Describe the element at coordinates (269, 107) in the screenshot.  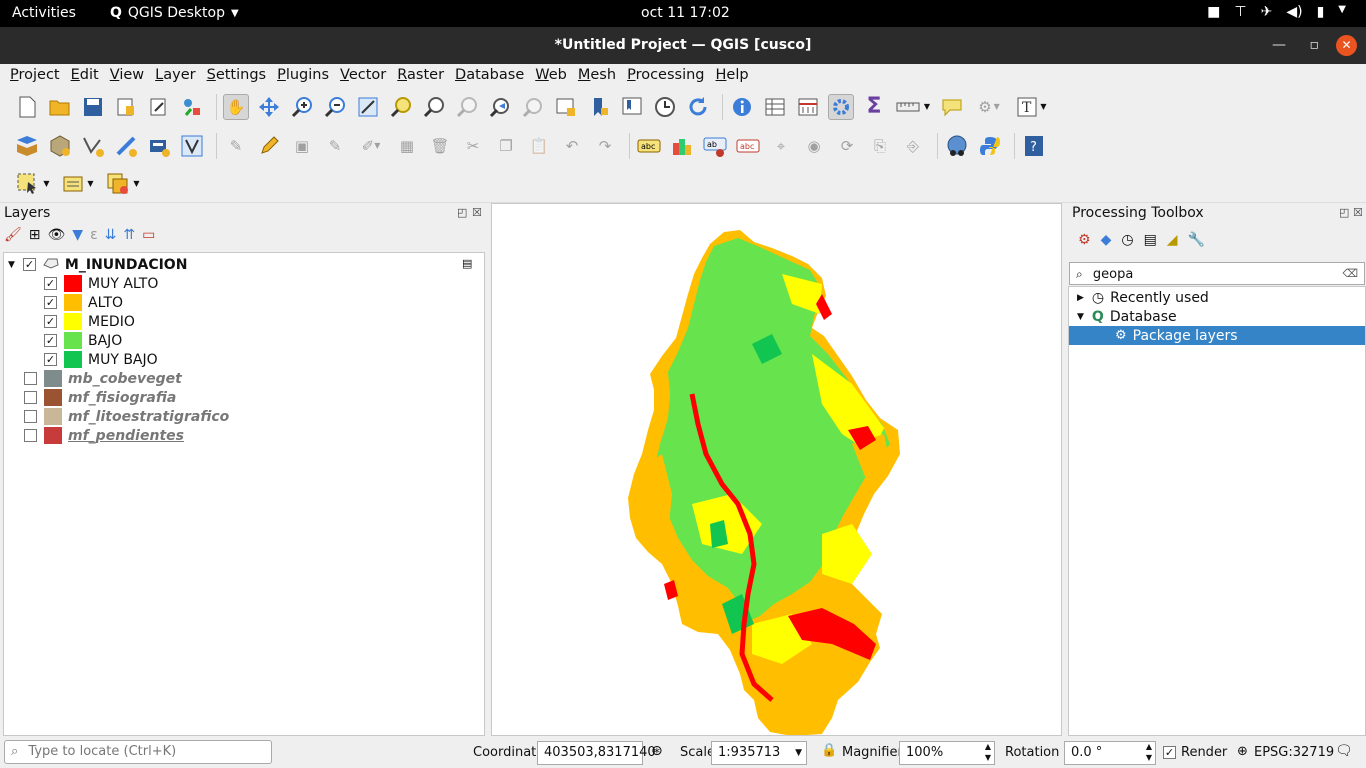
I see `pan-to-selection-icon` at that location.